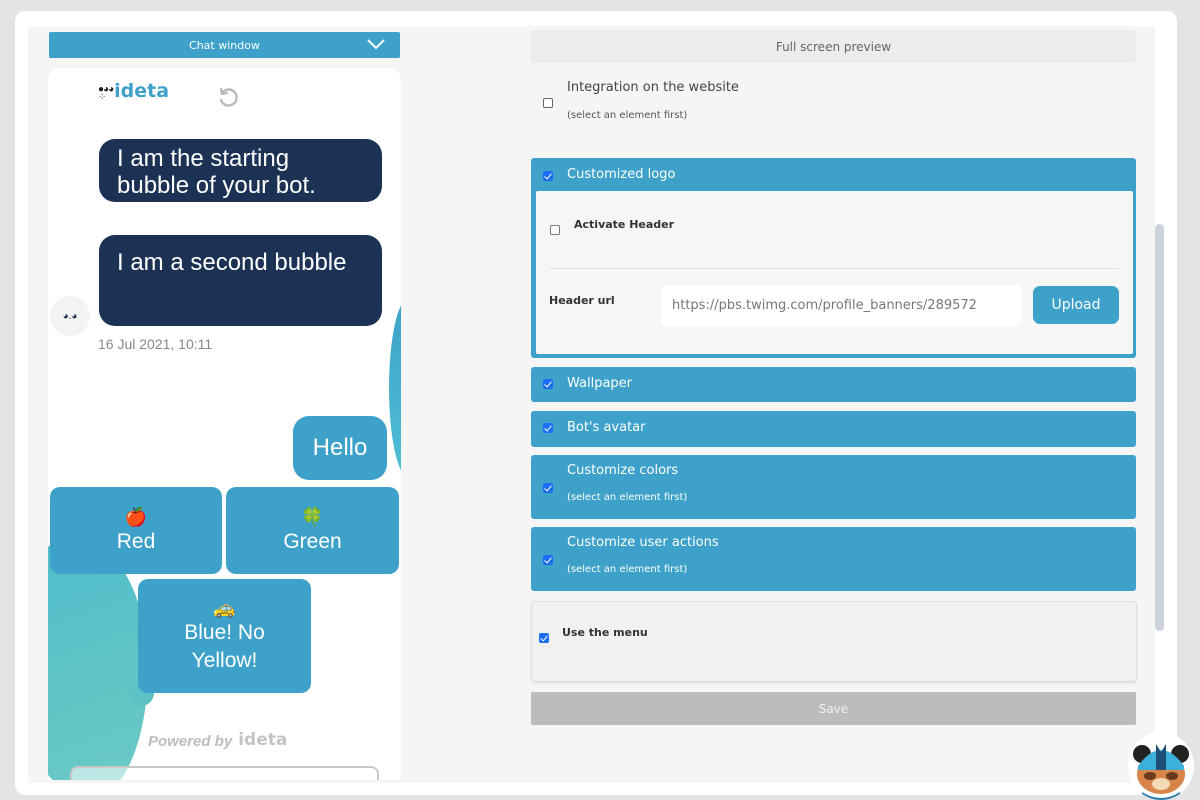 The width and height of the screenshot is (1200, 800). Describe the element at coordinates (623, 470) in the screenshot. I see `customize-colors-label: Customize colors` at that location.